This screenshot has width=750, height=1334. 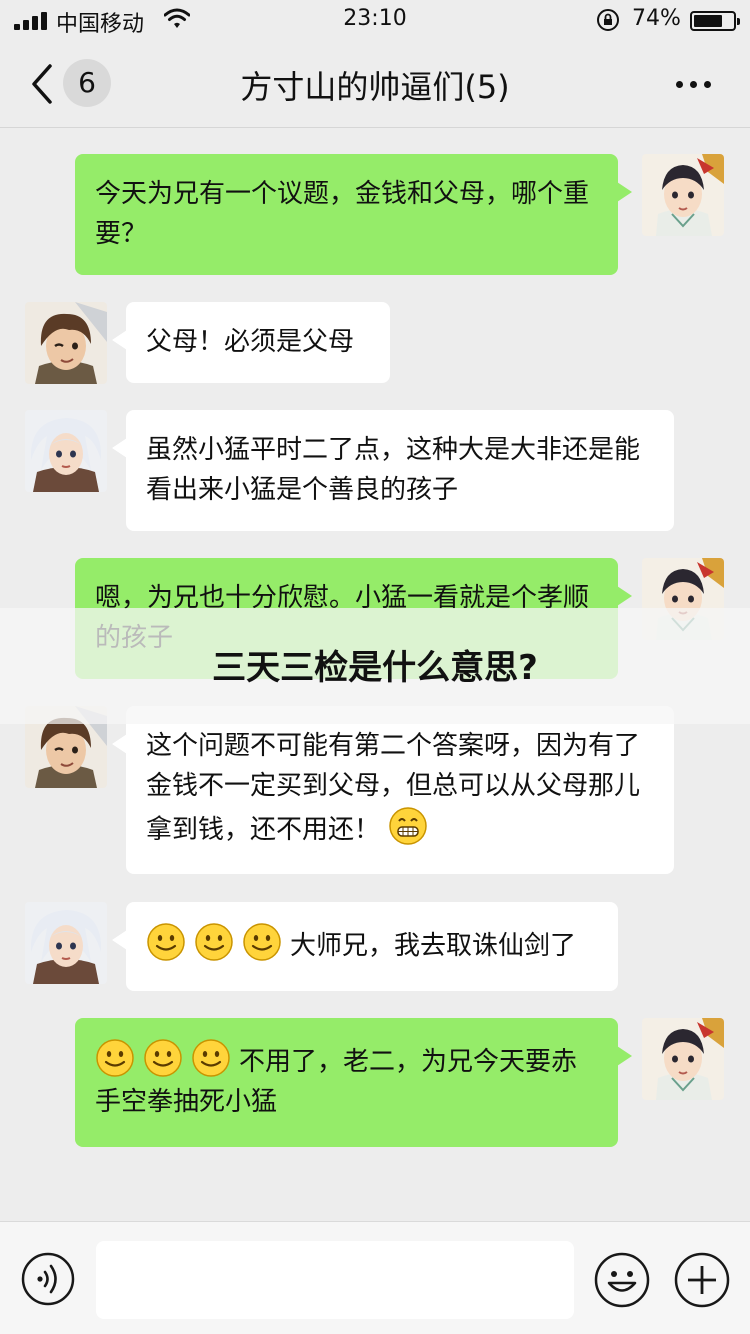 What do you see at coordinates (608, 20) in the screenshot?
I see `rotation-lock-icon` at bounding box center [608, 20].